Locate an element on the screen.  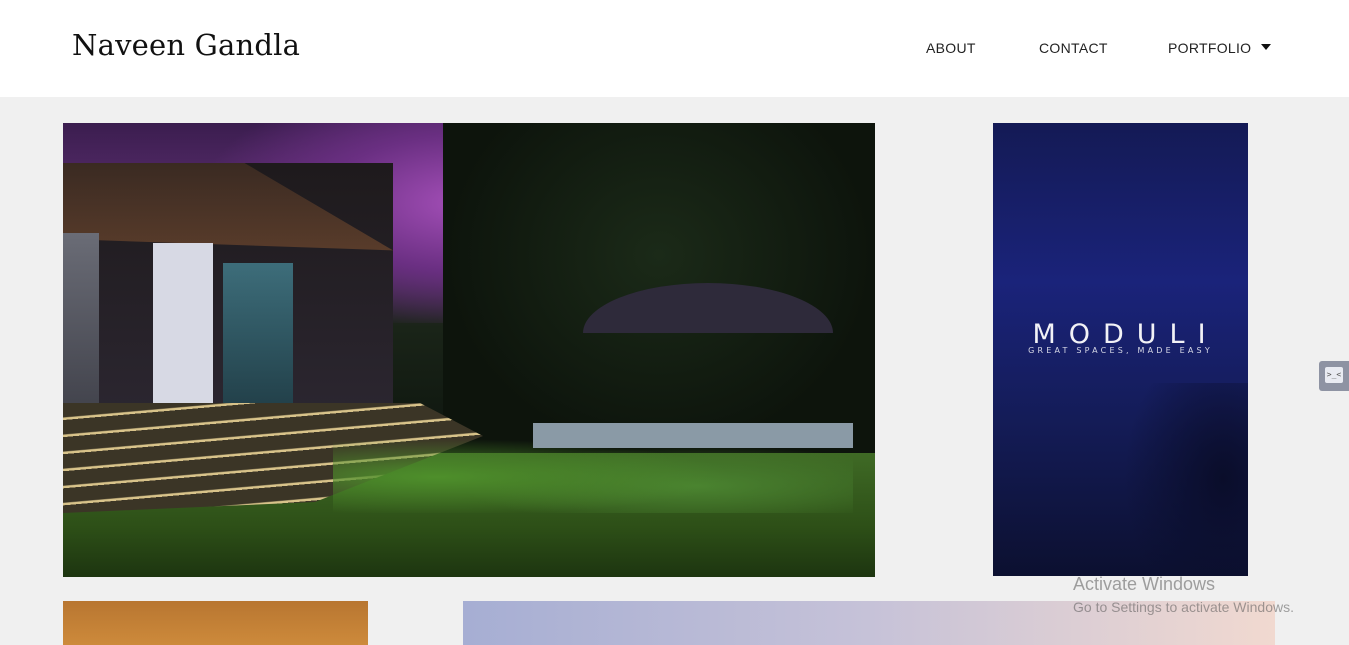
nav-about: ABOUT is located at coordinates (951, 48).